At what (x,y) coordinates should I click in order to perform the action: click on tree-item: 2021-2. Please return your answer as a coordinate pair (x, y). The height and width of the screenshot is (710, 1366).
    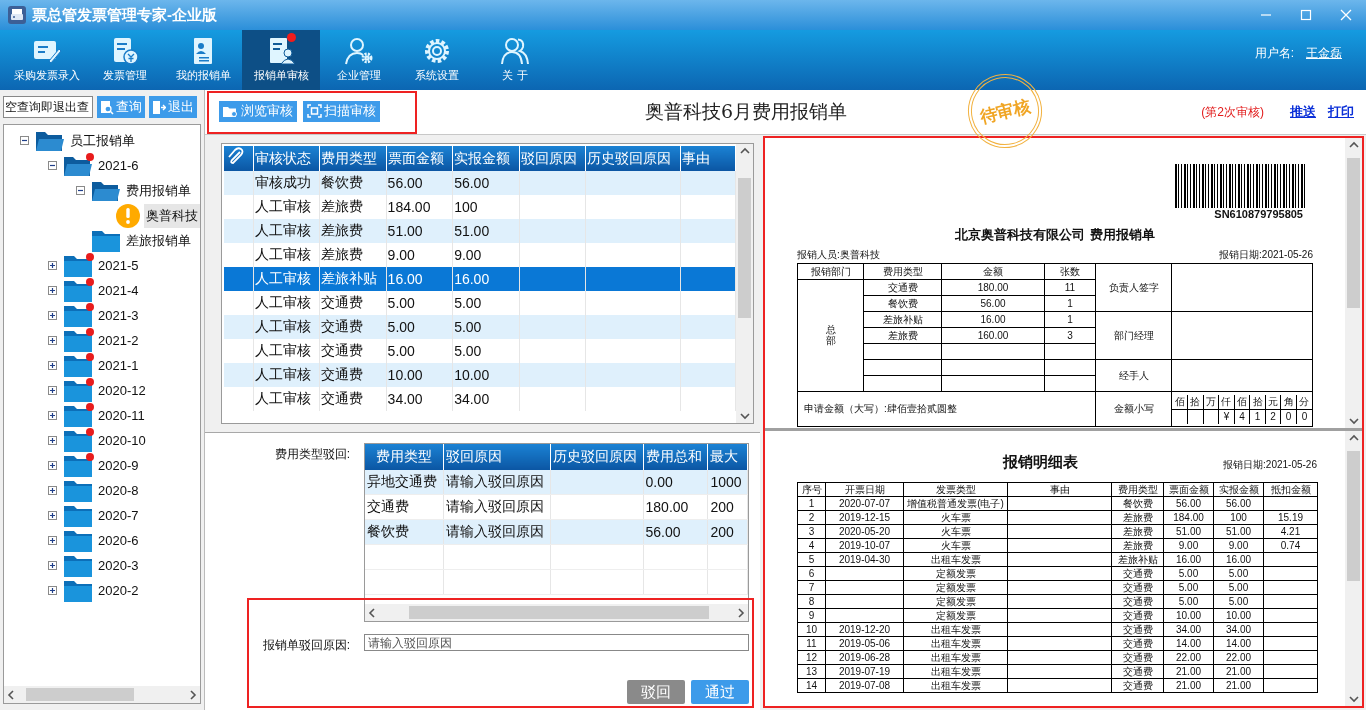
    Looking at the image, I should click on (118, 340).